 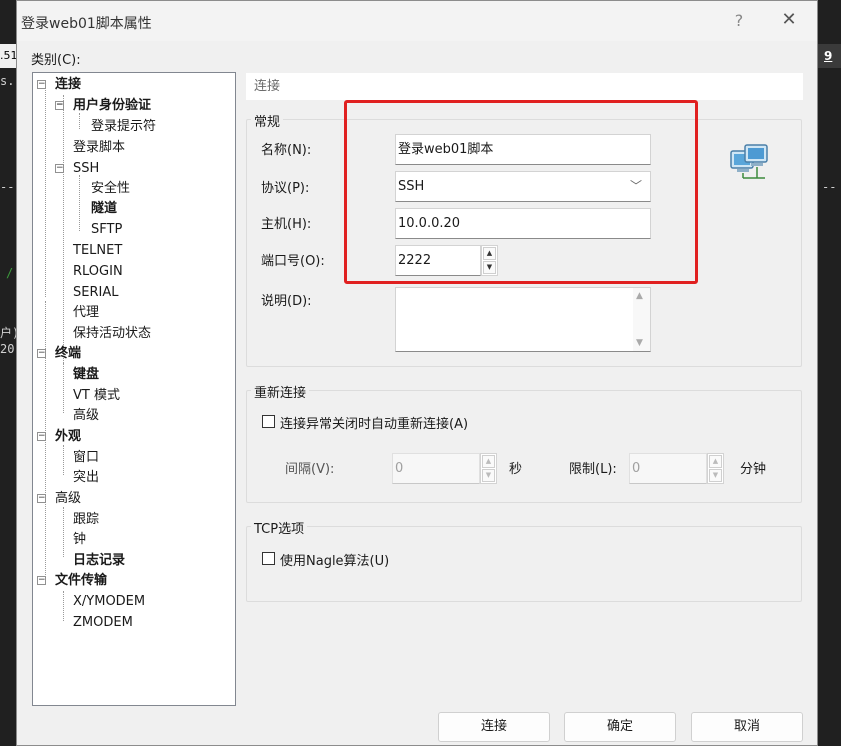 I want to click on reconnect-group, so click(x=524, y=446).